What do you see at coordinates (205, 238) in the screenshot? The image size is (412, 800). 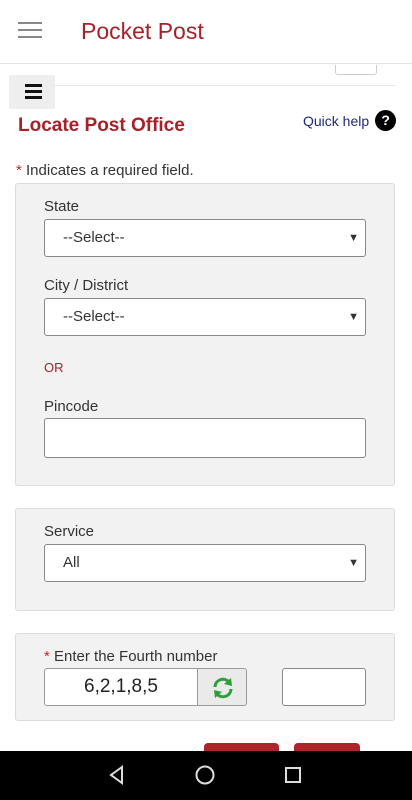 I see `state-select: --Select-- ▼` at bounding box center [205, 238].